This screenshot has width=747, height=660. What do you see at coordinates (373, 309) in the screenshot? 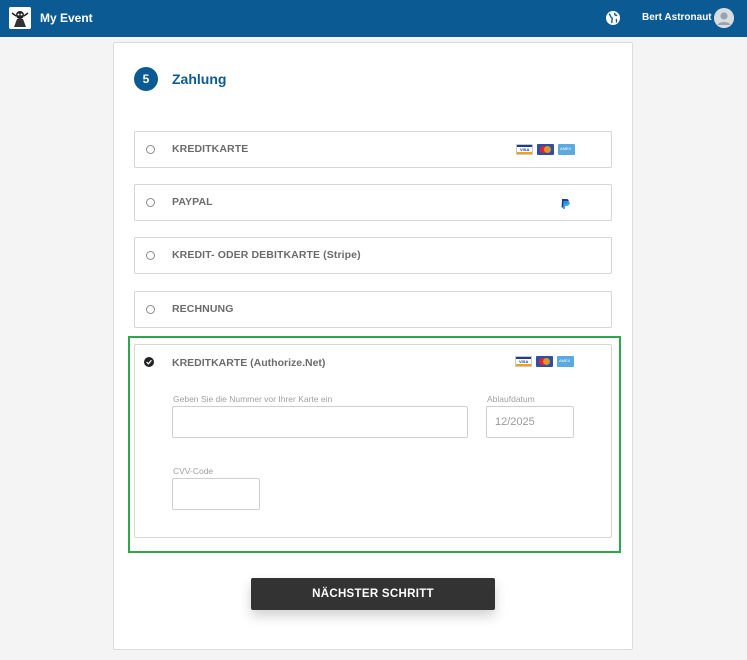
I see `payment-option-rechnung: RECHNUNG` at bounding box center [373, 309].